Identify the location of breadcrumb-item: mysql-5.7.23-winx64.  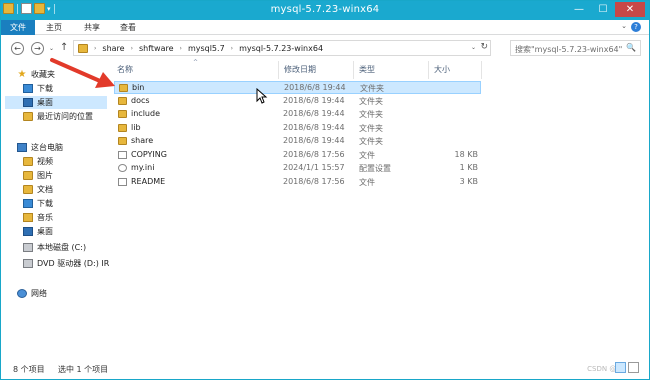
(281, 48).